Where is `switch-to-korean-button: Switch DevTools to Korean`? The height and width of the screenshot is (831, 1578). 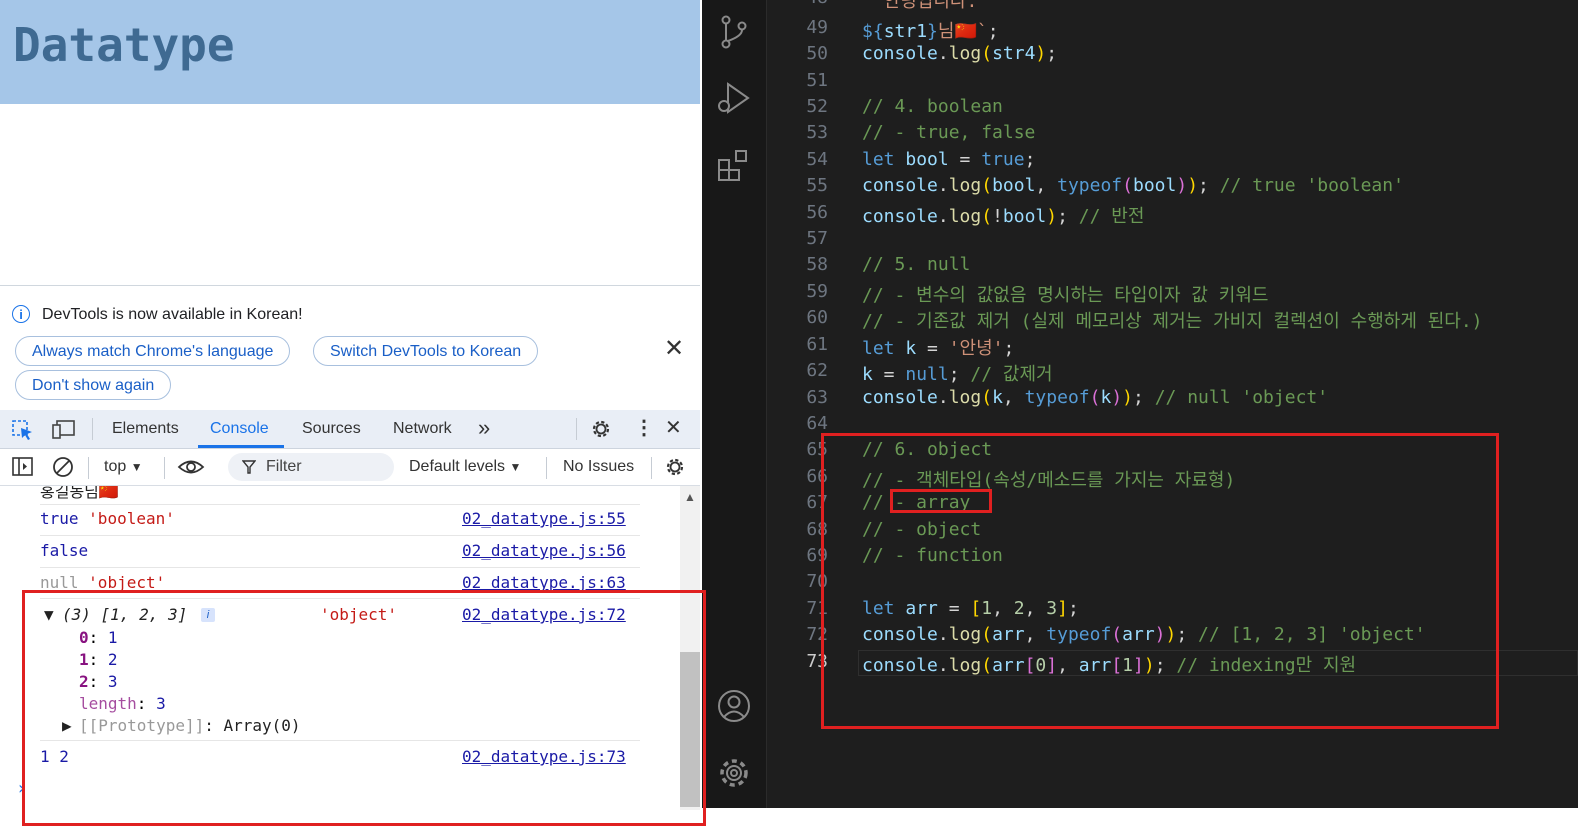
switch-to-korean-button: Switch DevTools to Korean is located at coordinates (426, 351).